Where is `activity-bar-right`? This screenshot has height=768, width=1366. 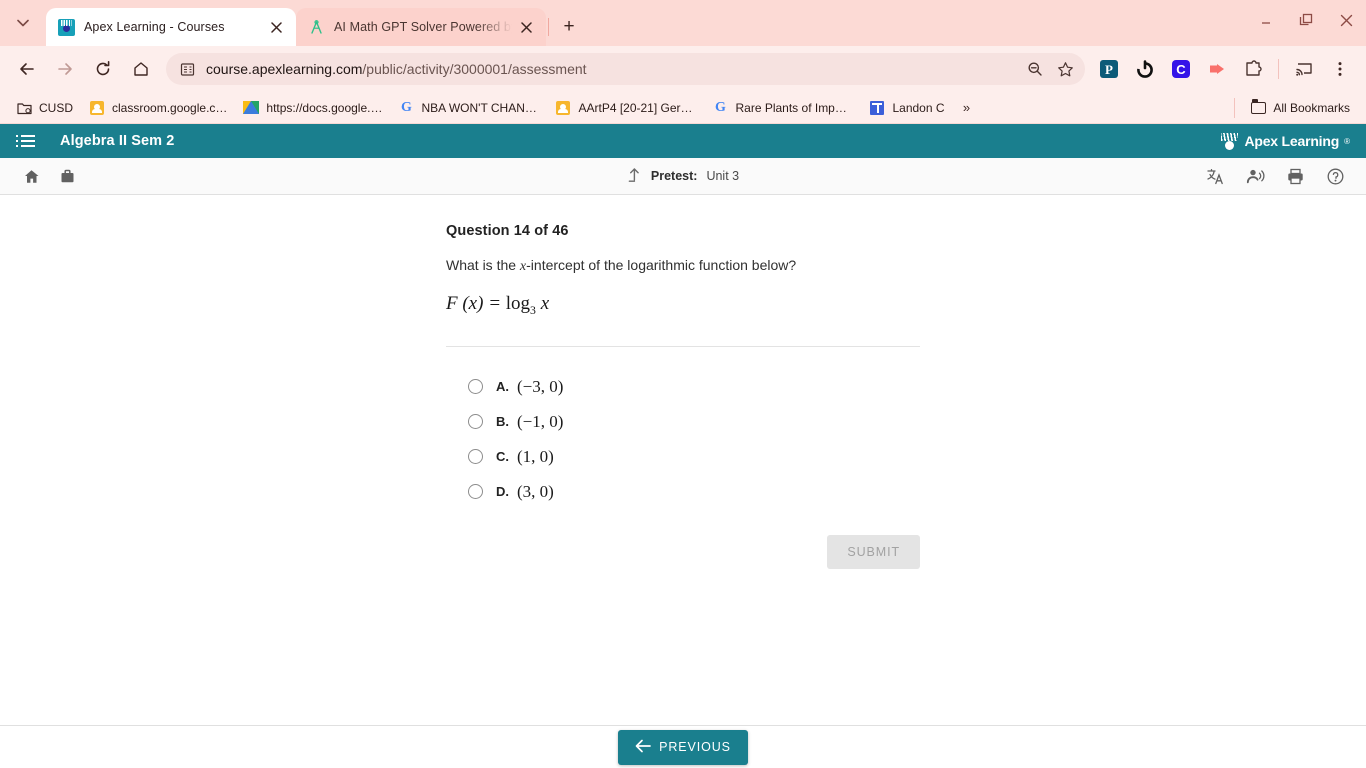 activity-bar-right is located at coordinates (1275, 176).